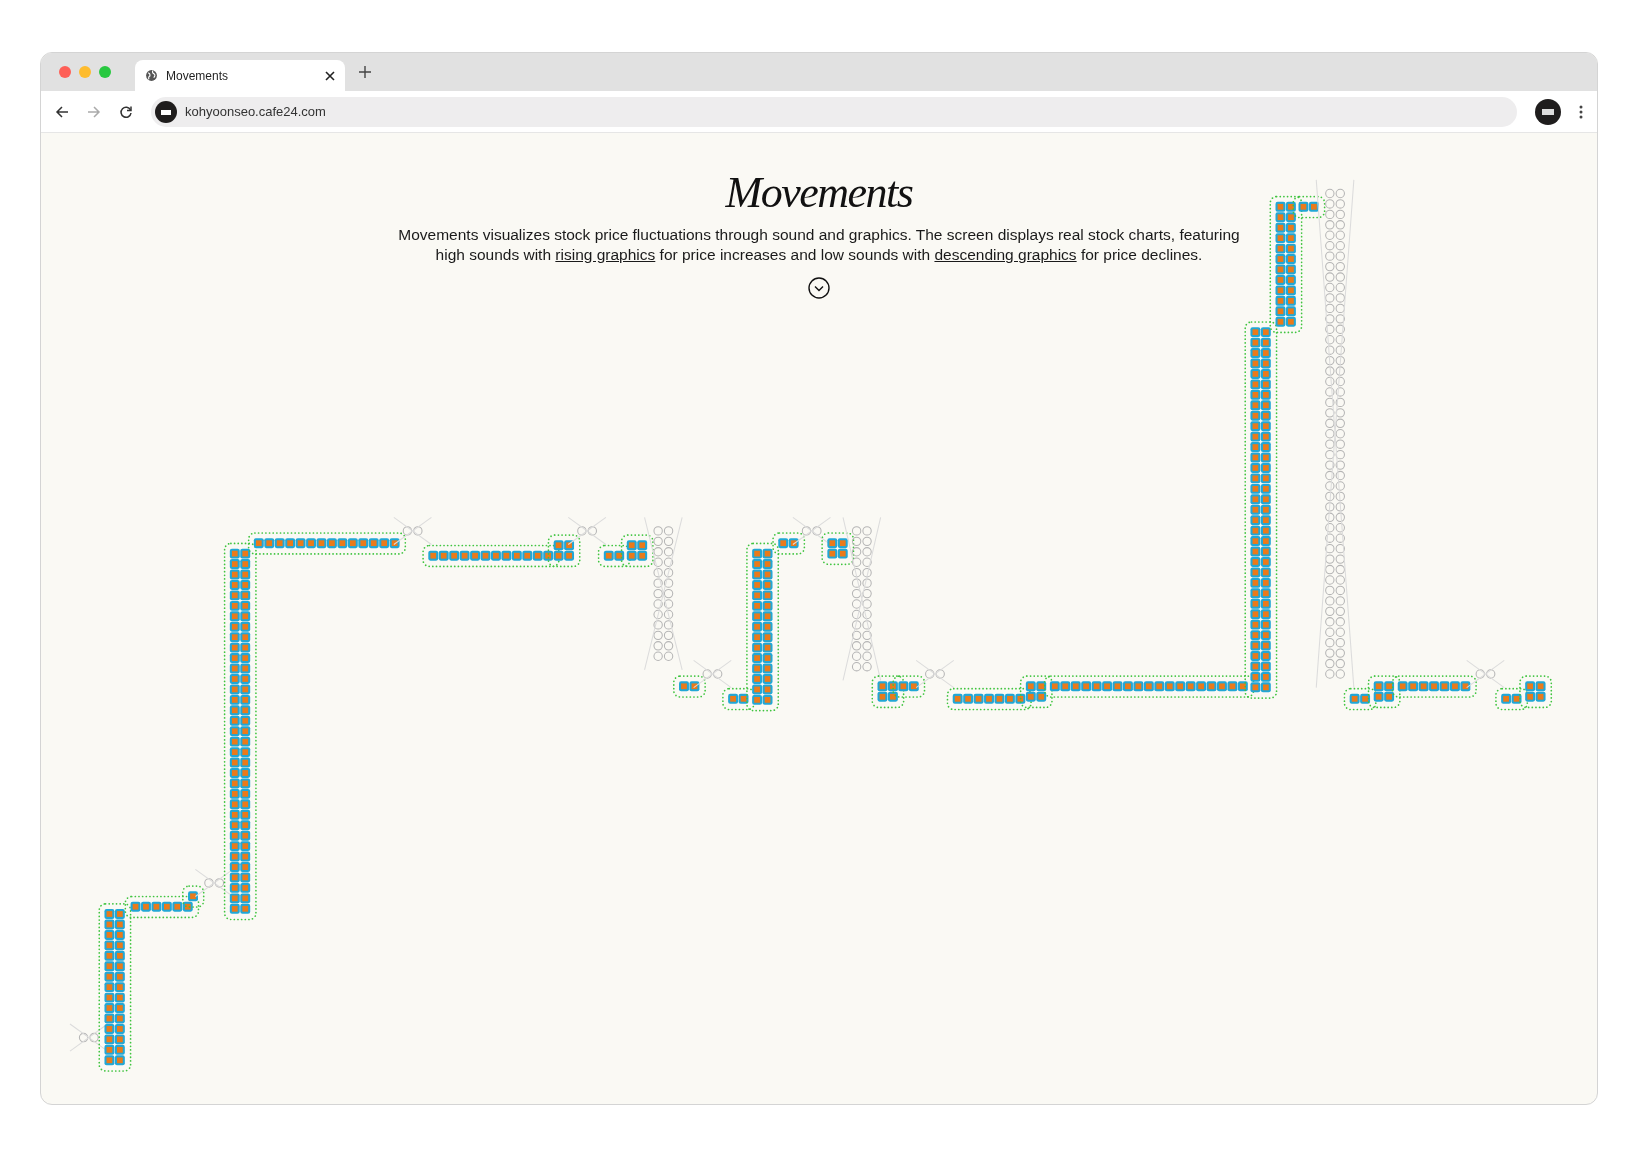 The image size is (1638, 1160). Describe the element at coordinates (240, 75) in the screenshot. I see `browser-tab: Movements` at that location.